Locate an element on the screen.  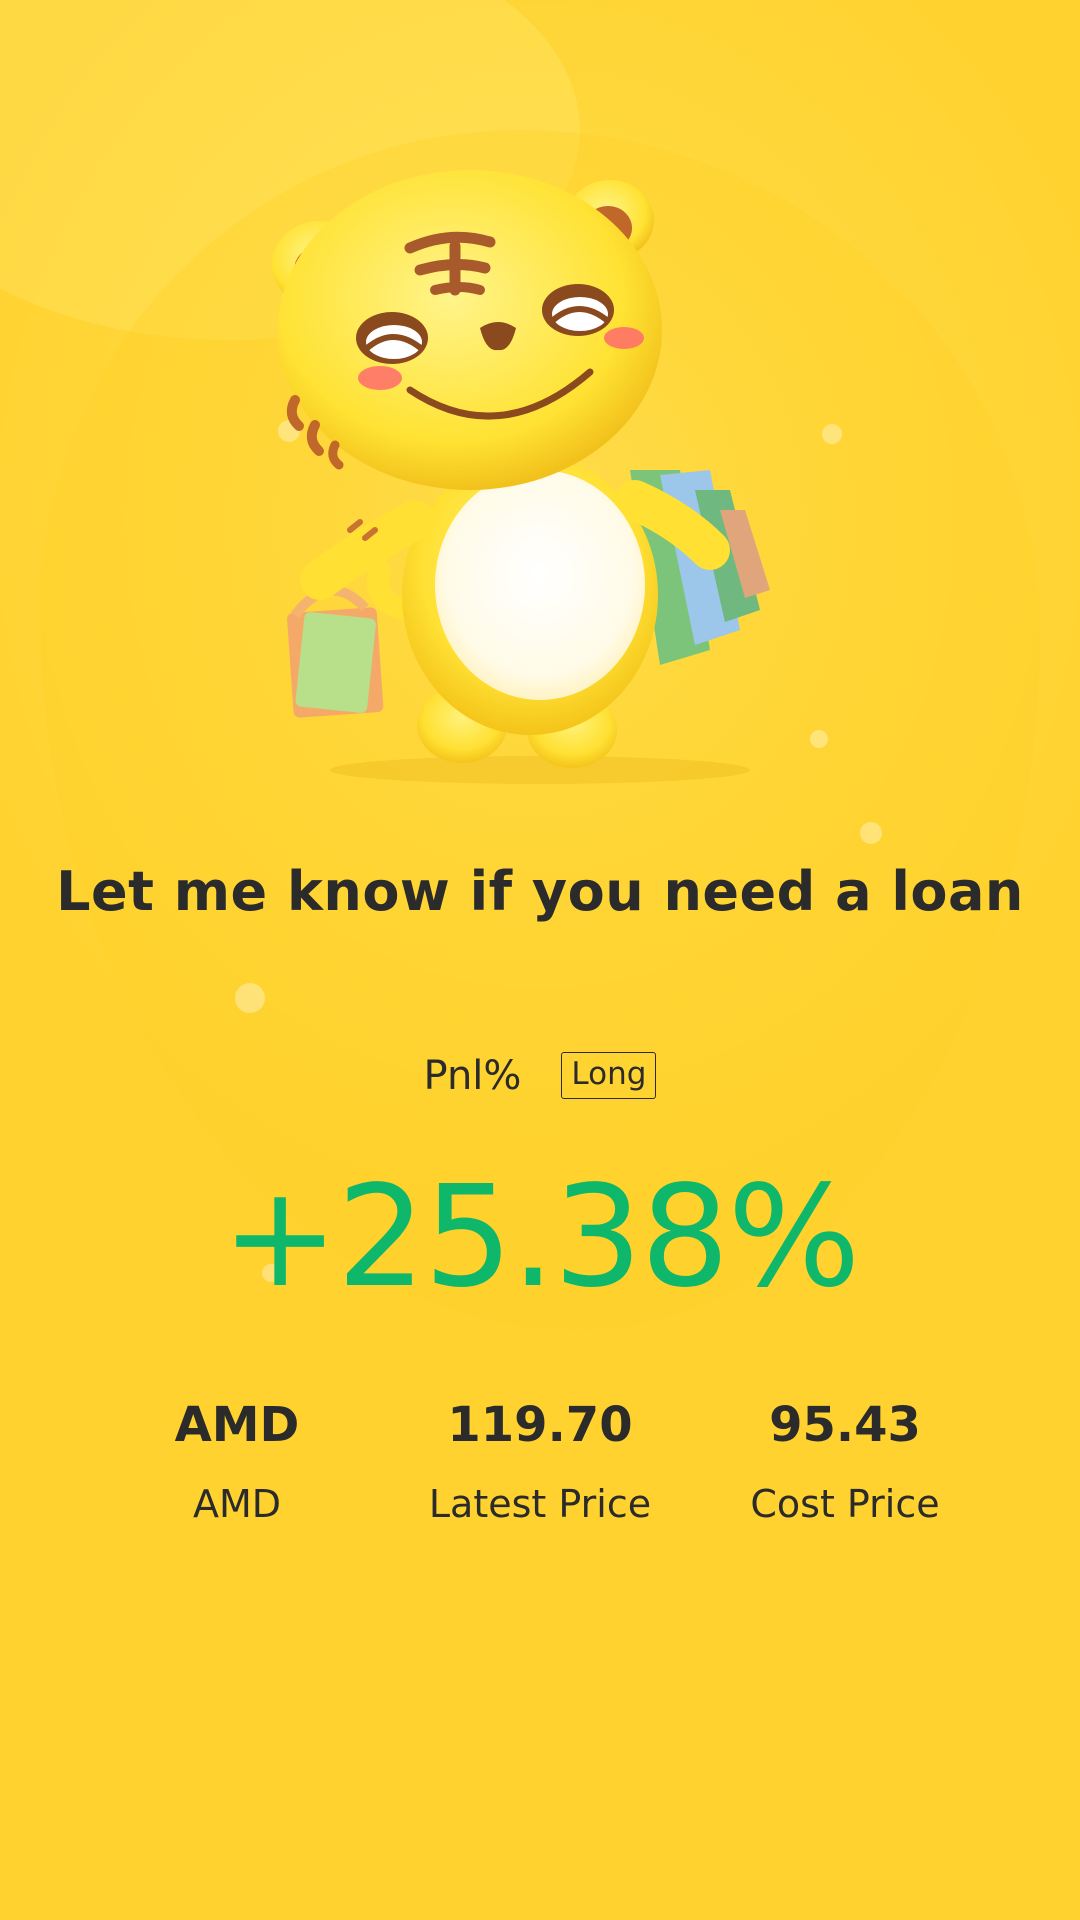
pnl-label: Pnl% is located at coordinates (472, 1075).